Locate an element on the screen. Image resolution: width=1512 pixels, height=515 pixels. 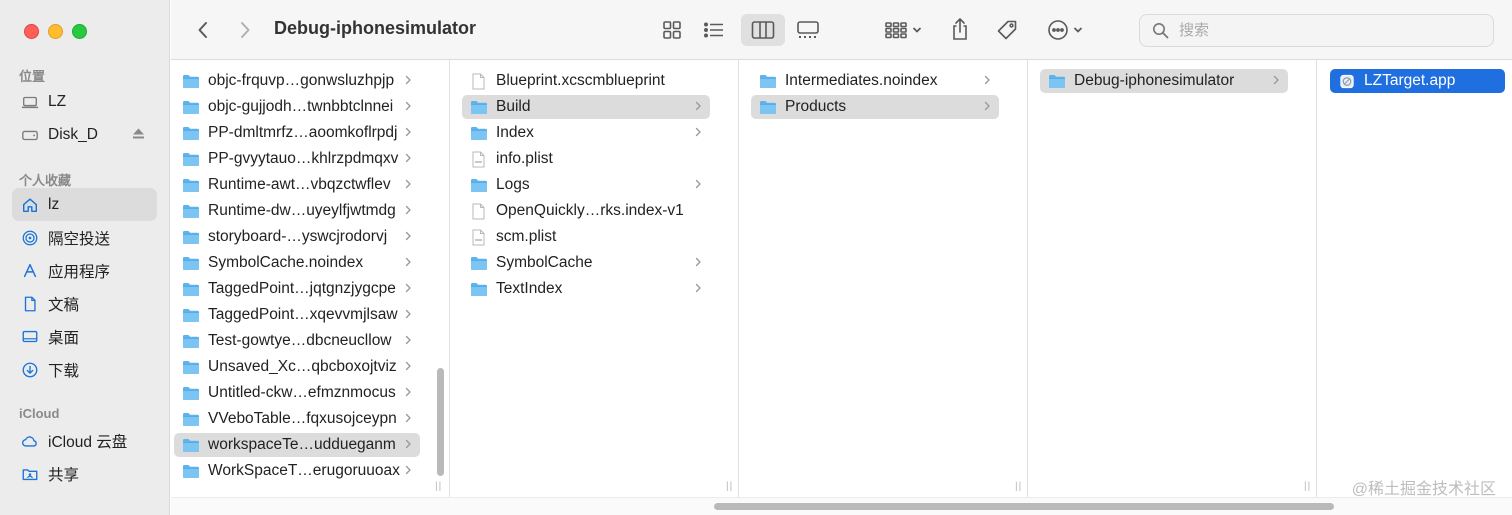
close-button is located at coordinates (31, 31).